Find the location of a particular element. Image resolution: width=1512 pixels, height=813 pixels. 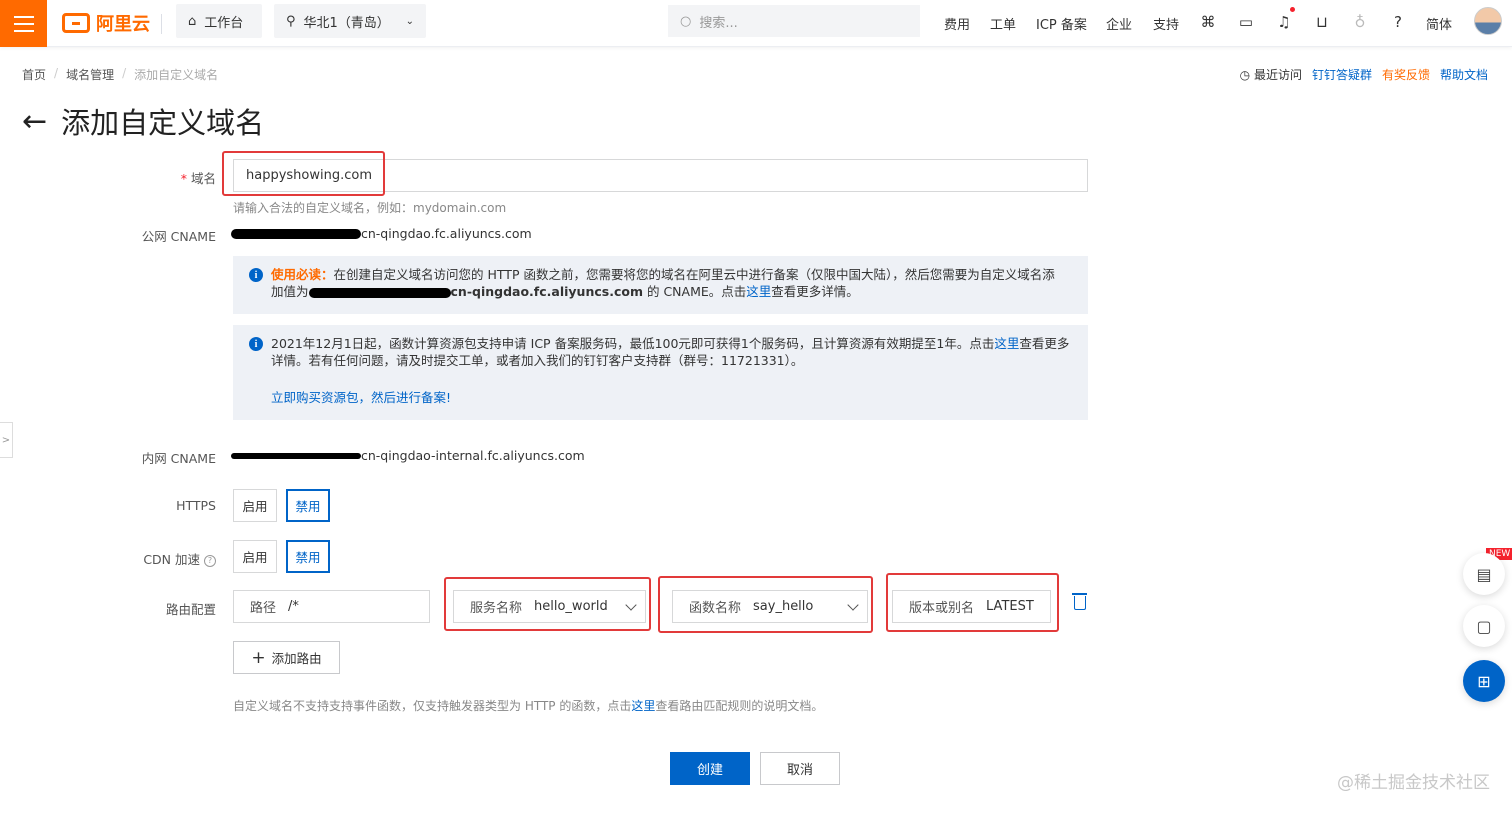

cdn-label: CDN 加速? is located at coordinates (108, 558).